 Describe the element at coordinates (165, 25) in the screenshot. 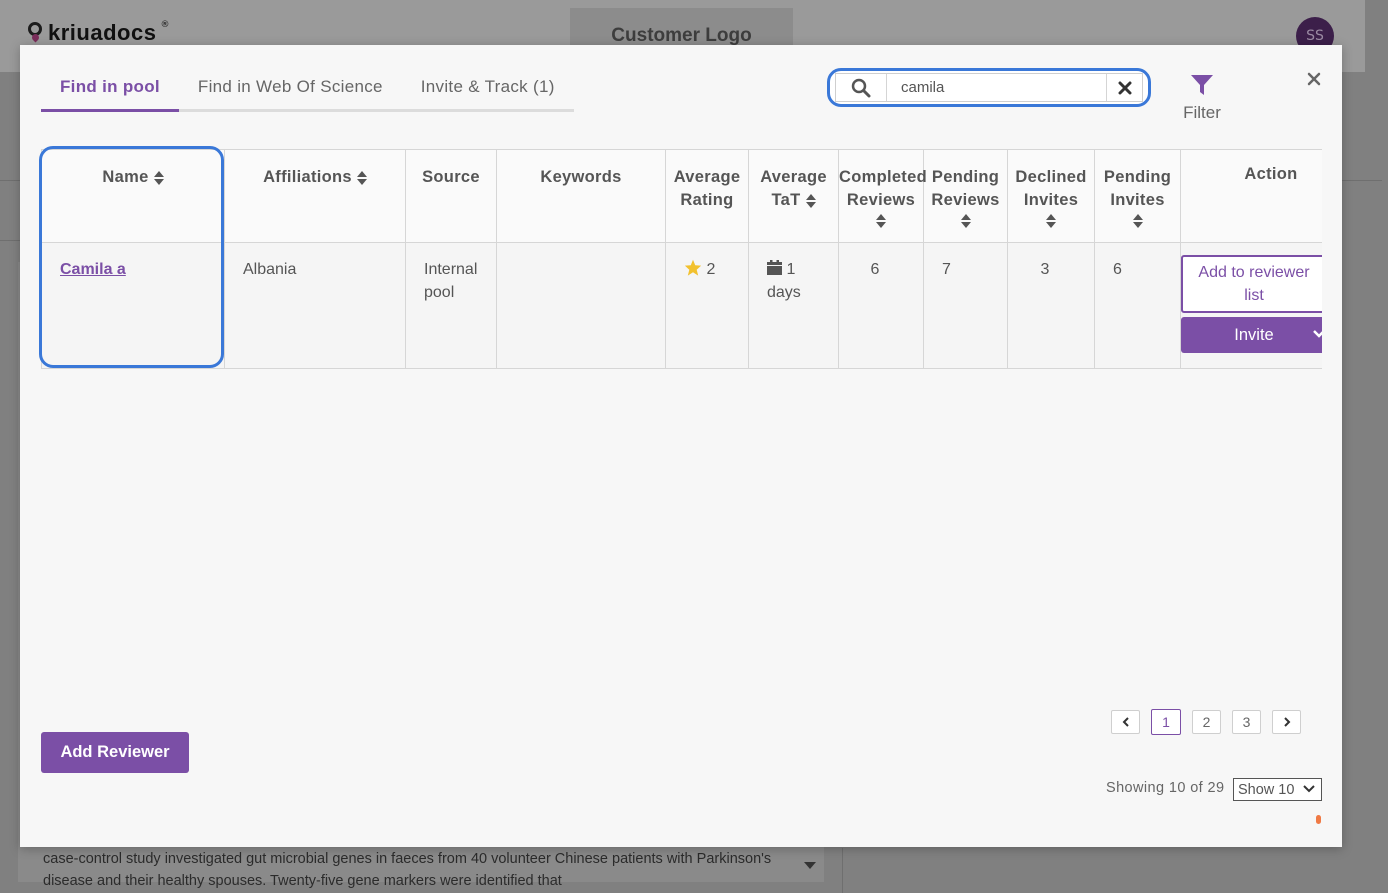

I see `logo-registered-mark: ®` at that location.